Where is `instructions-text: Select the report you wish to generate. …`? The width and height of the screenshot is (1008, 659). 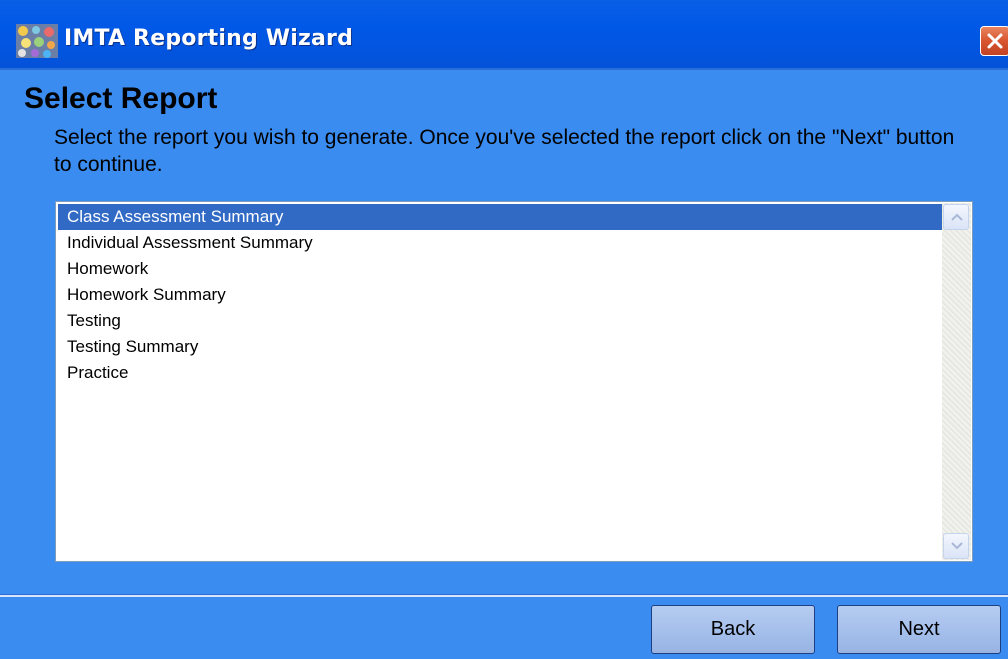 instructions-text: Select the report you wish to generate. … is located at coordinates (504, 151).